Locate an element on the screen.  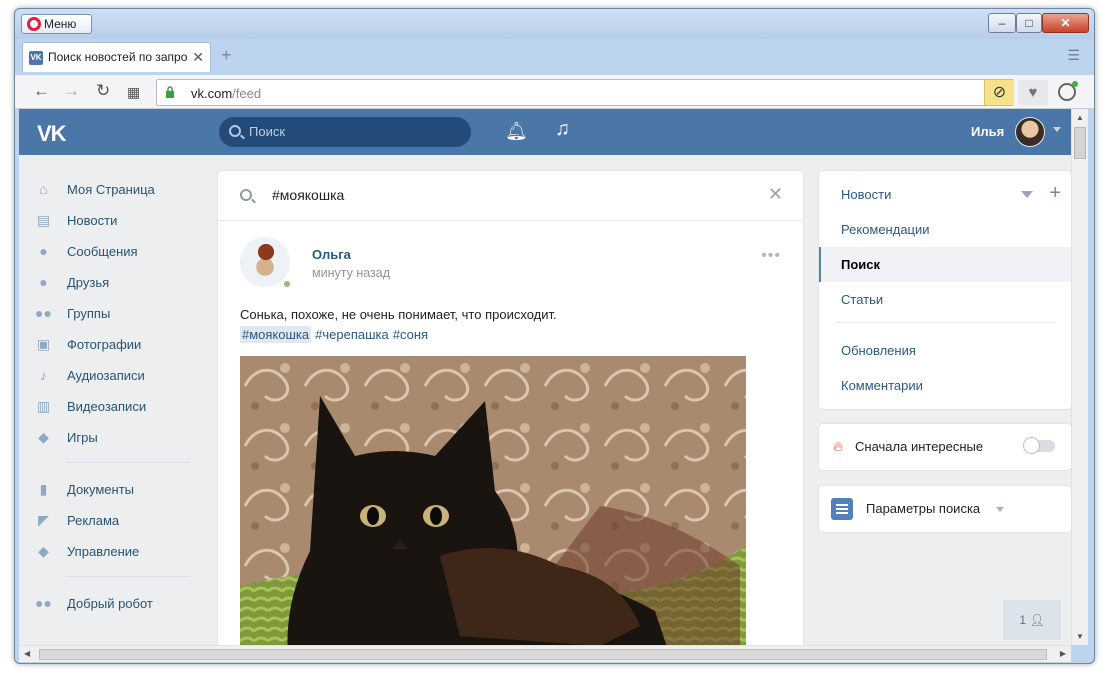
nav-item-photos: ▣ Фотографии is located at coordinates (109, 345).